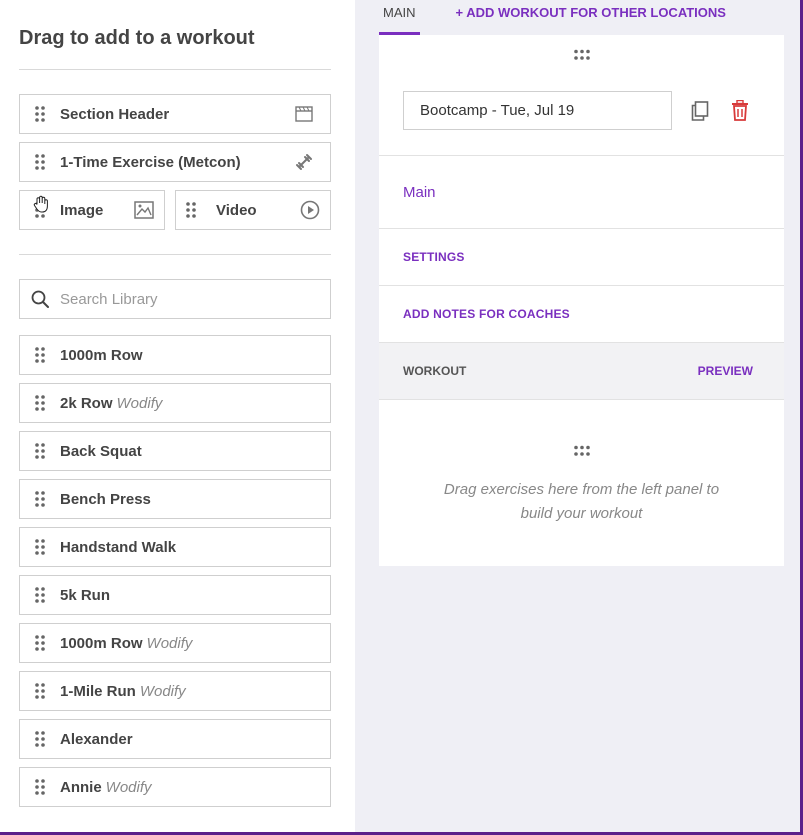 This screenshot has width=803, height=835. Describe the element at coordinates (175, 499) in the screenshot. I see `list-item: Bench Press` at that location.